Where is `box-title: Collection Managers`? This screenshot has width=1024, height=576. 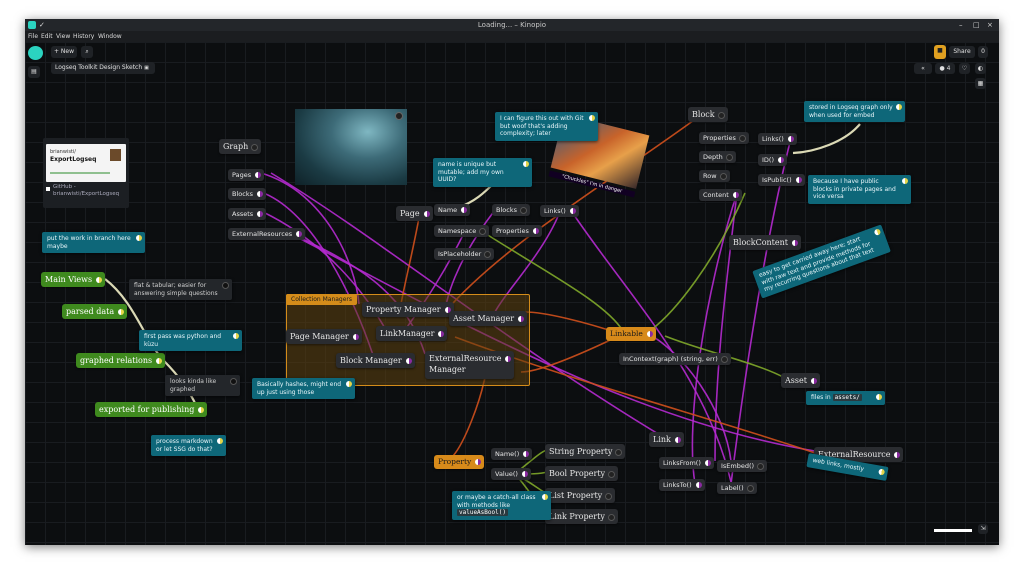 box-title: Collection Managers is located at coordinates (322, 299).